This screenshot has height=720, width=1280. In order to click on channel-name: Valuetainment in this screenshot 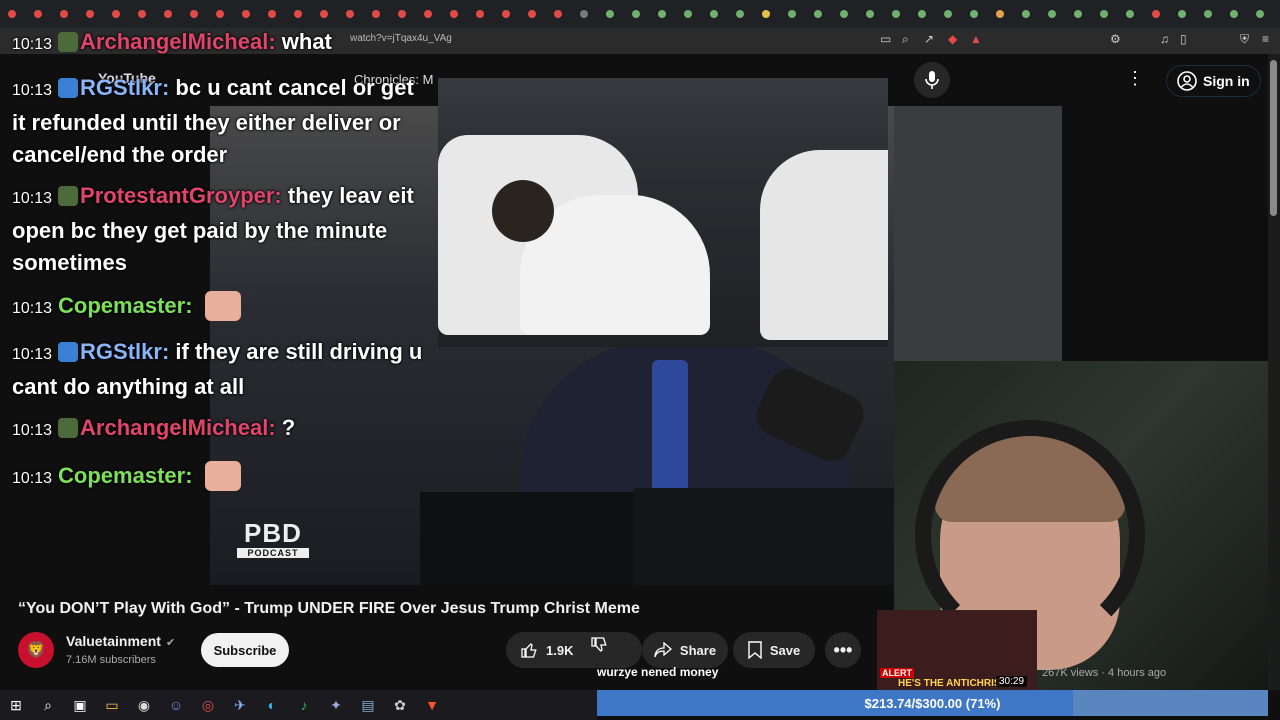, I will do `click(113, 641)`.